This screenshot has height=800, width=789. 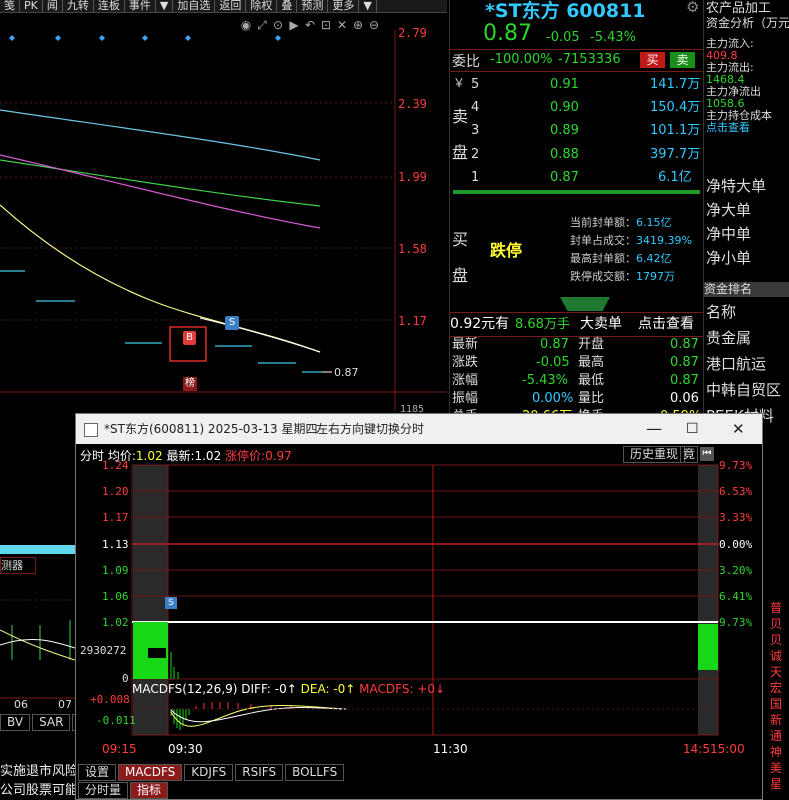 I want to click on y-axis-label: 1.02, so click(x=115, y=622).